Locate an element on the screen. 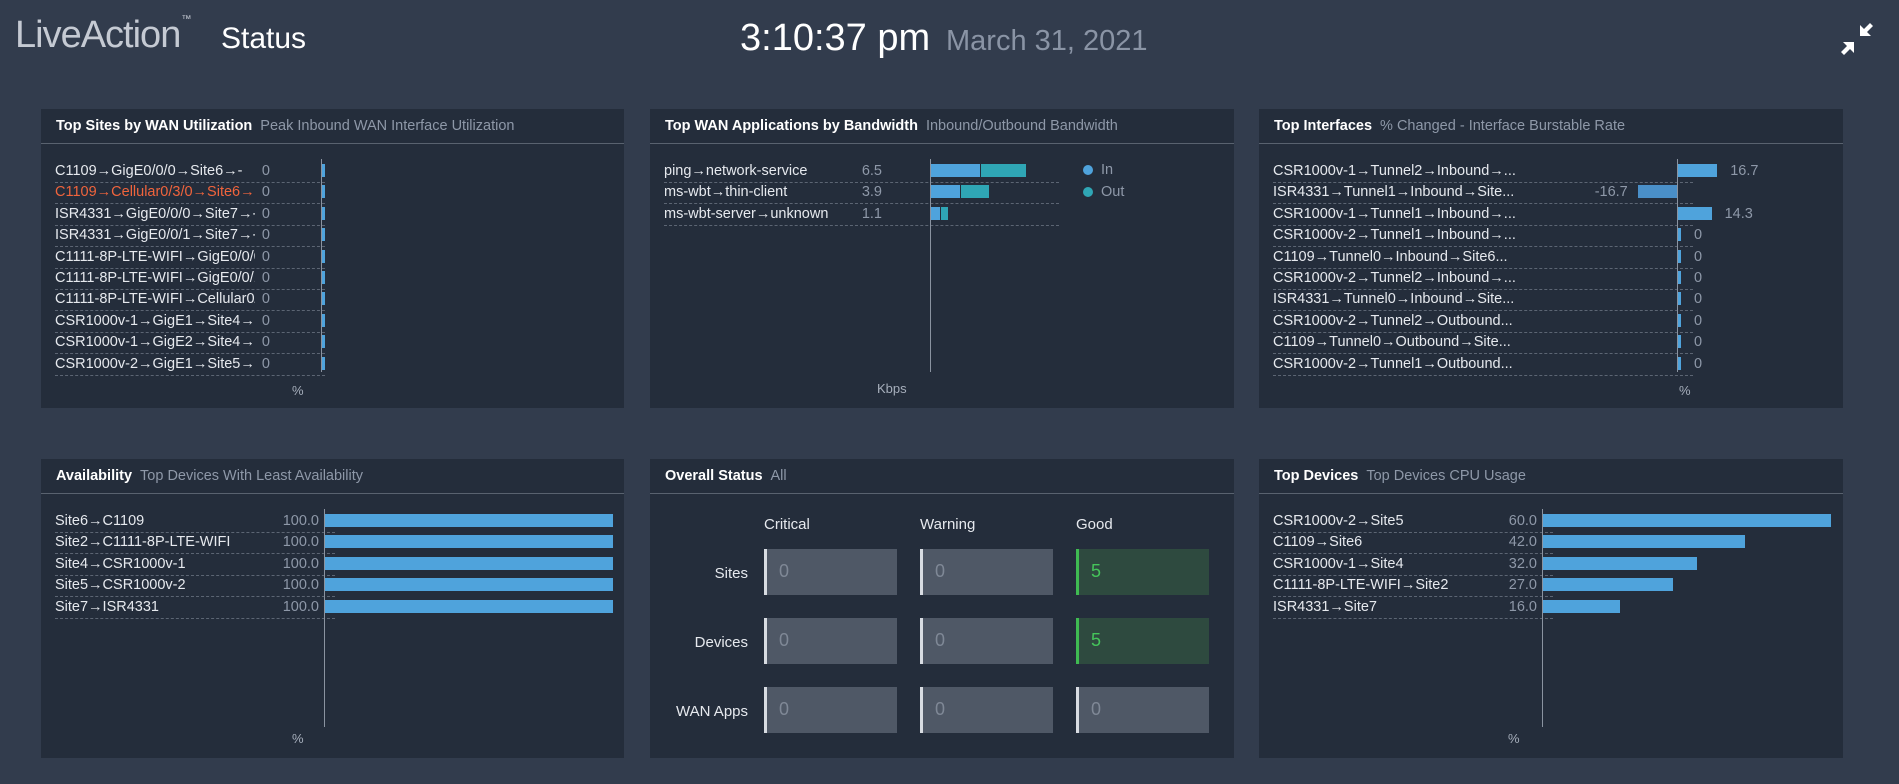 Image resolution: width=1899 pixels, height=784 pixels. row-value: 16.0 is located at coordinates (1522, 606).